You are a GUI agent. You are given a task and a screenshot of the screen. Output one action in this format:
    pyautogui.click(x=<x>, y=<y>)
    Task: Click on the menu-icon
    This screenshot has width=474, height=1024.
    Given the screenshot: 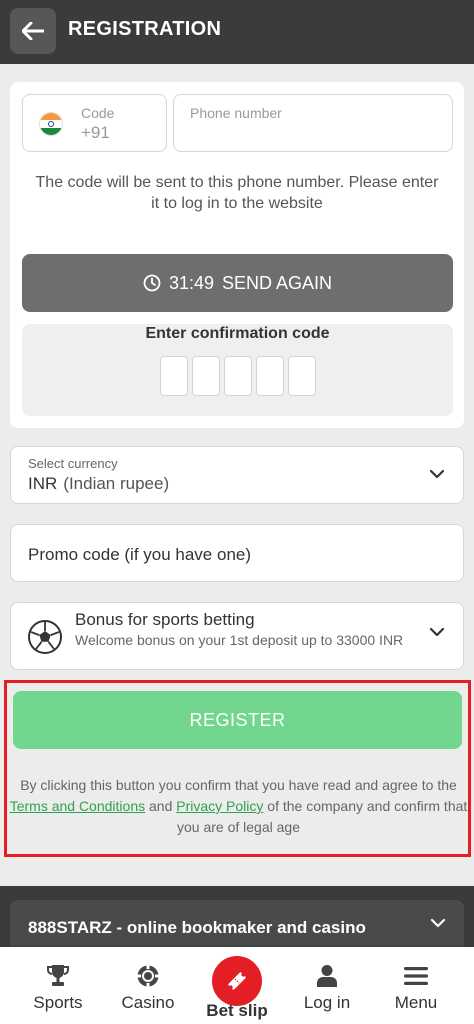 What is the action you would take?
    pyautogui.click(x=416, y=976)
    